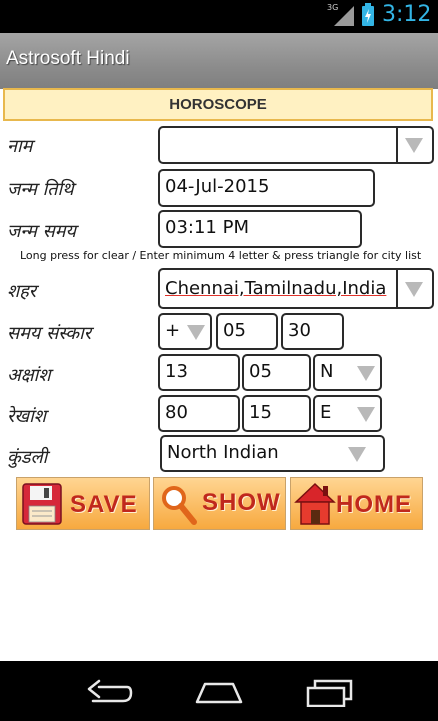  Describe the element at coordinates (199, 413) in the screenshot. I see `longitude-degrees-field: 80` at that location.